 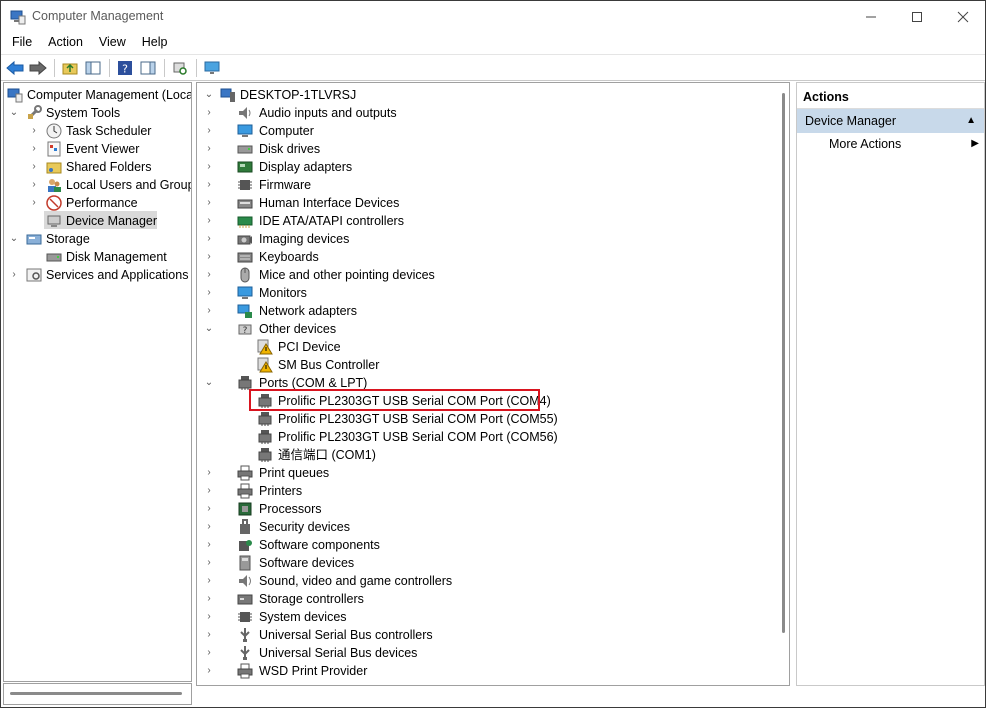 What do you see at coordinates (963, 16) in the screenshot?
I see `close-button` at bounding box center [963, 16].